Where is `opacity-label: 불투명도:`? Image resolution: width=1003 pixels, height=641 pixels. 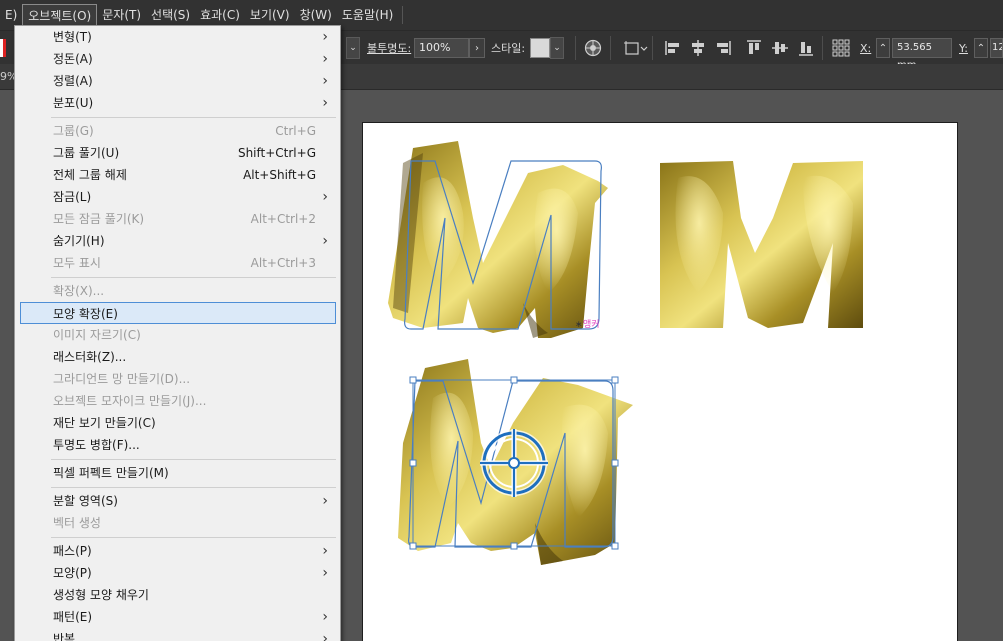 opacity-label: 불투명도: is located at coordinates (389, 48).